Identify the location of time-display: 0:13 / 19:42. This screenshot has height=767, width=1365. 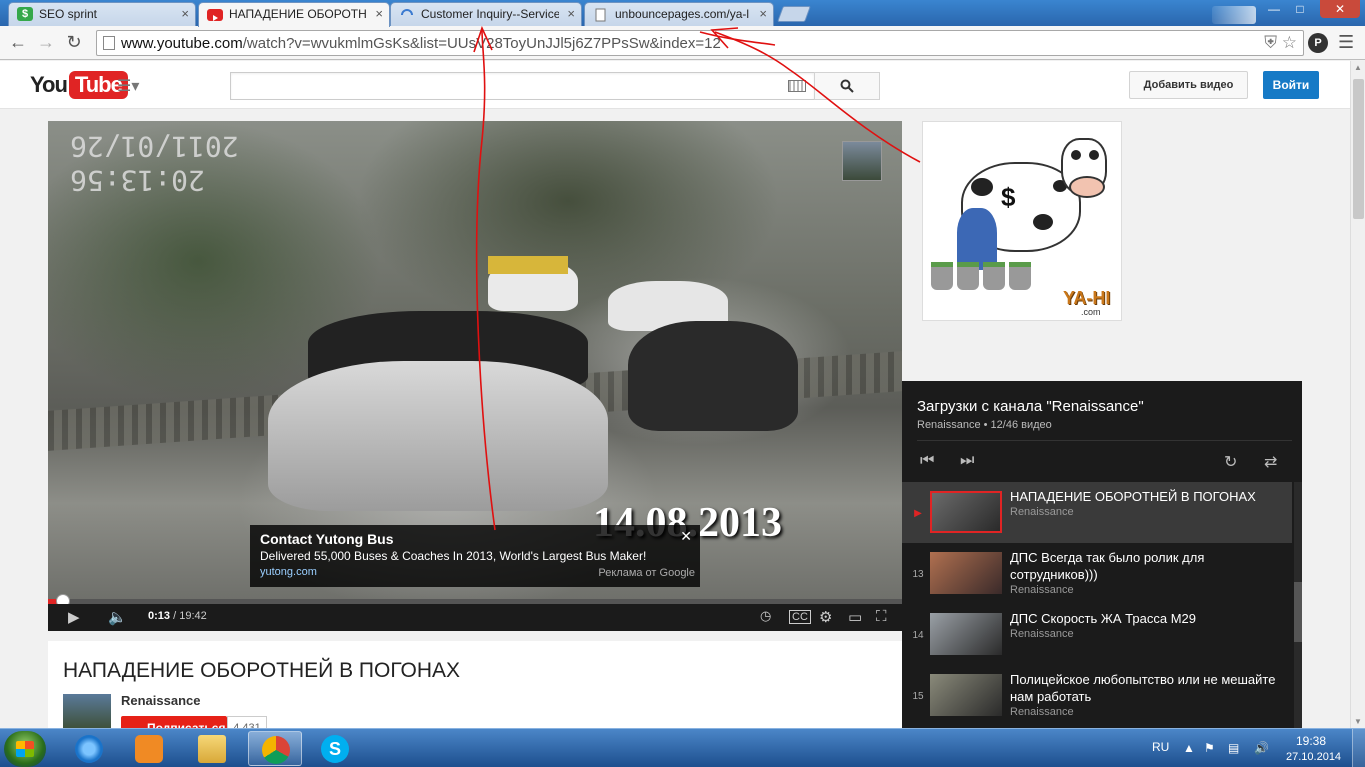
(177, 616).